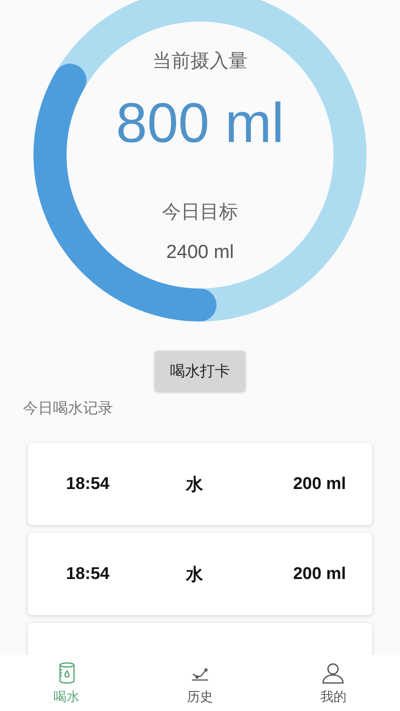  I want to click on nav-tab: 我的, so click(333, 683).